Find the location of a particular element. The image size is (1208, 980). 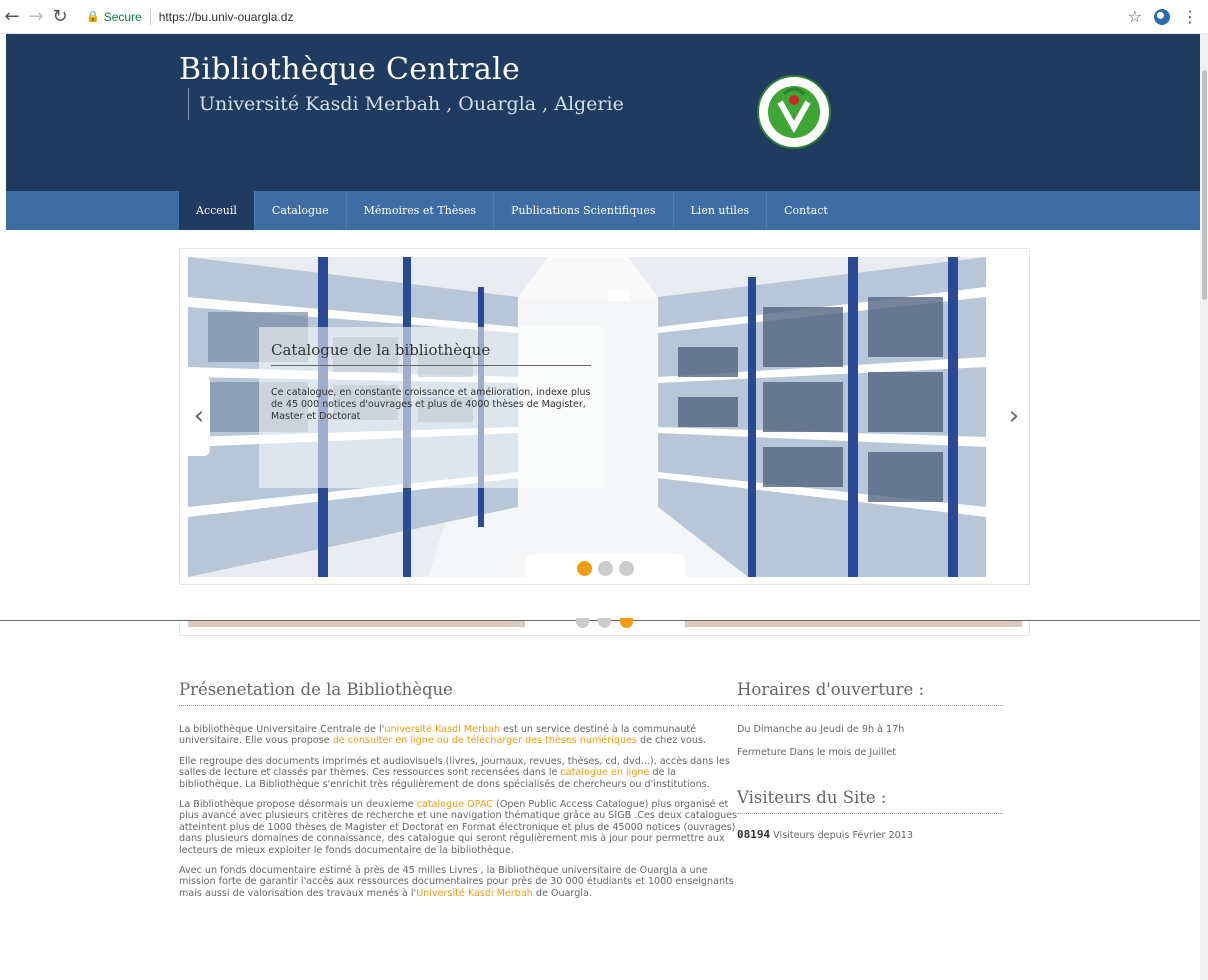

slider-frame-bottom is located at coordinates (604, 627).